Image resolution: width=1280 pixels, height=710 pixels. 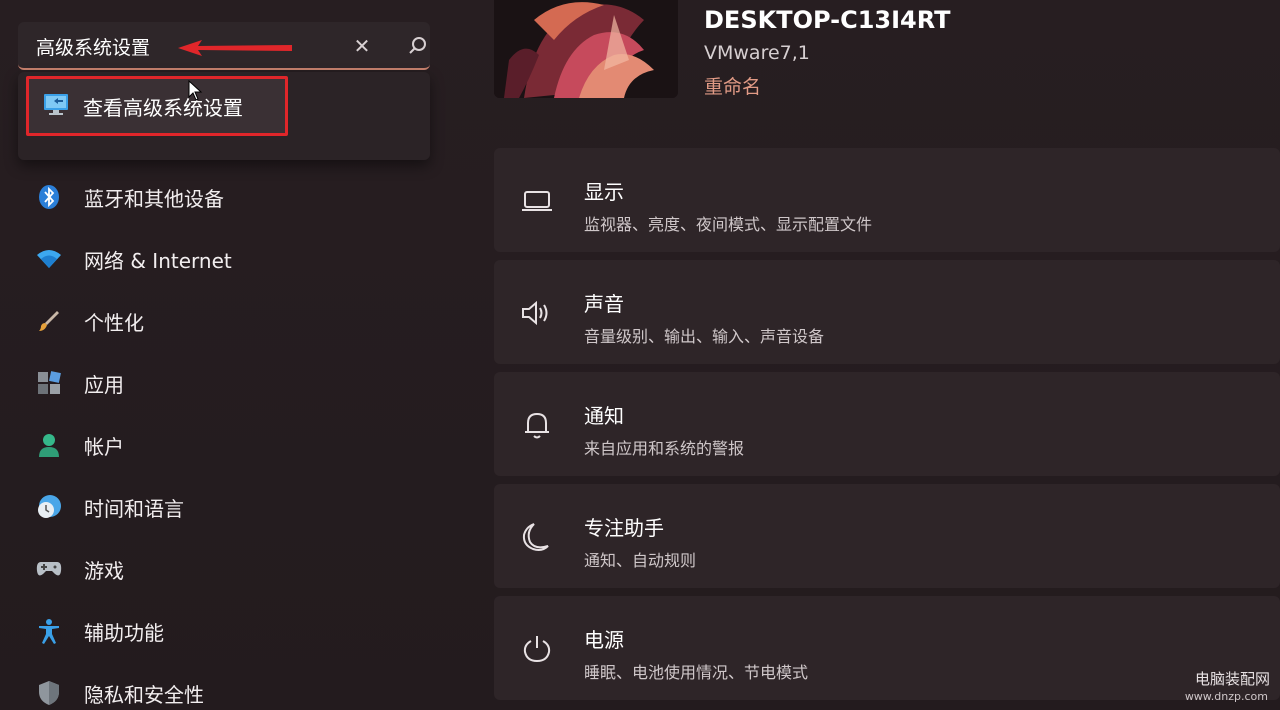 I want to click on sidebar-item-label: 隐私和安全性, so click(x=144, y=694).